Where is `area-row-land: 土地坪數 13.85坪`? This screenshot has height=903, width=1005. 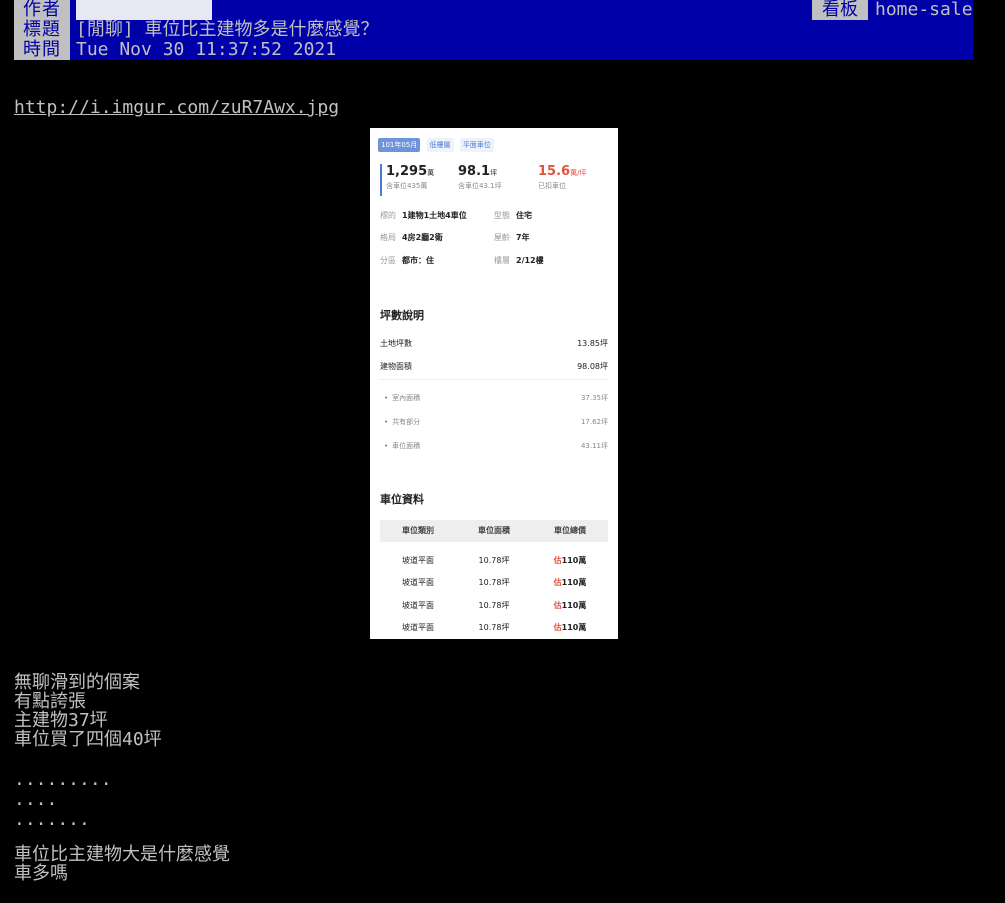 area-row-land: 土地坪數 13.85坪 is located at coordinates (494, 343).